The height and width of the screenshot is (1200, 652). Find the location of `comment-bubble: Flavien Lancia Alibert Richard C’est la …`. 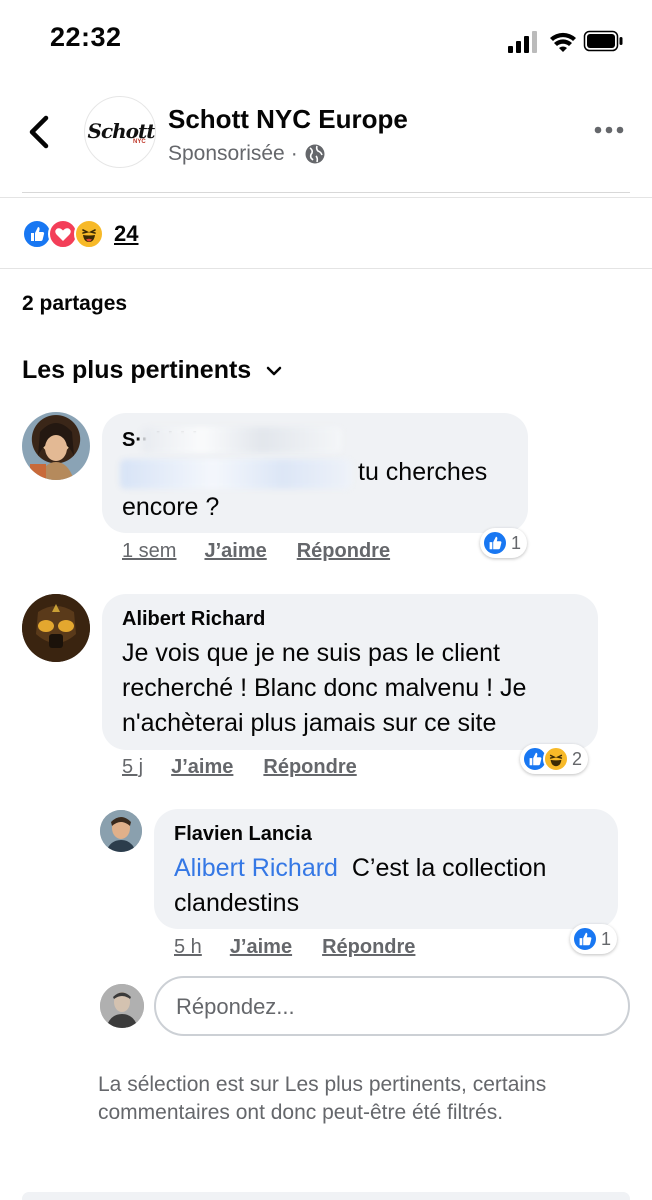

comment-bubble: Flavien Lancia Alibert Richard C’est la … is located at coordinates (386, 869).